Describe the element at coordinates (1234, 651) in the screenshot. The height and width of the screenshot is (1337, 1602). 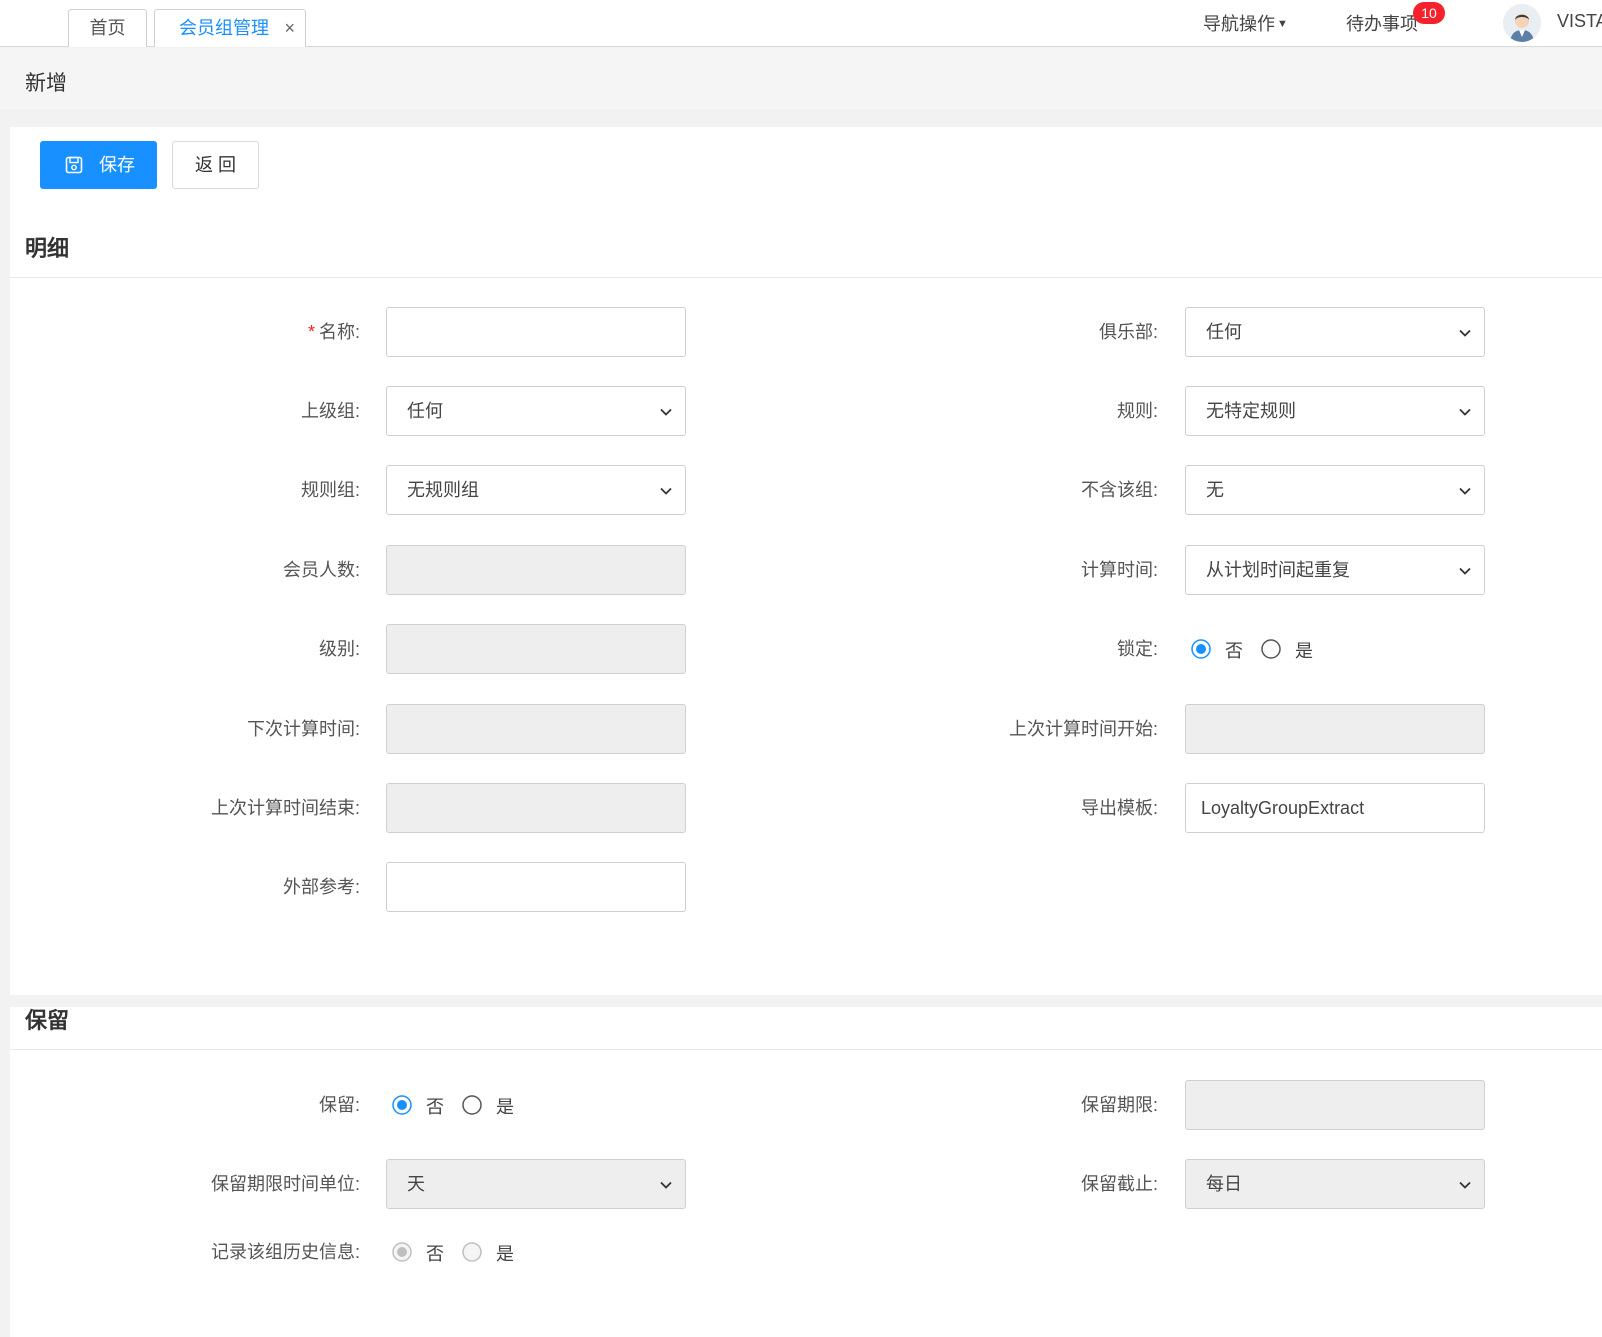
I see `lock-no-label: 否` at that location.